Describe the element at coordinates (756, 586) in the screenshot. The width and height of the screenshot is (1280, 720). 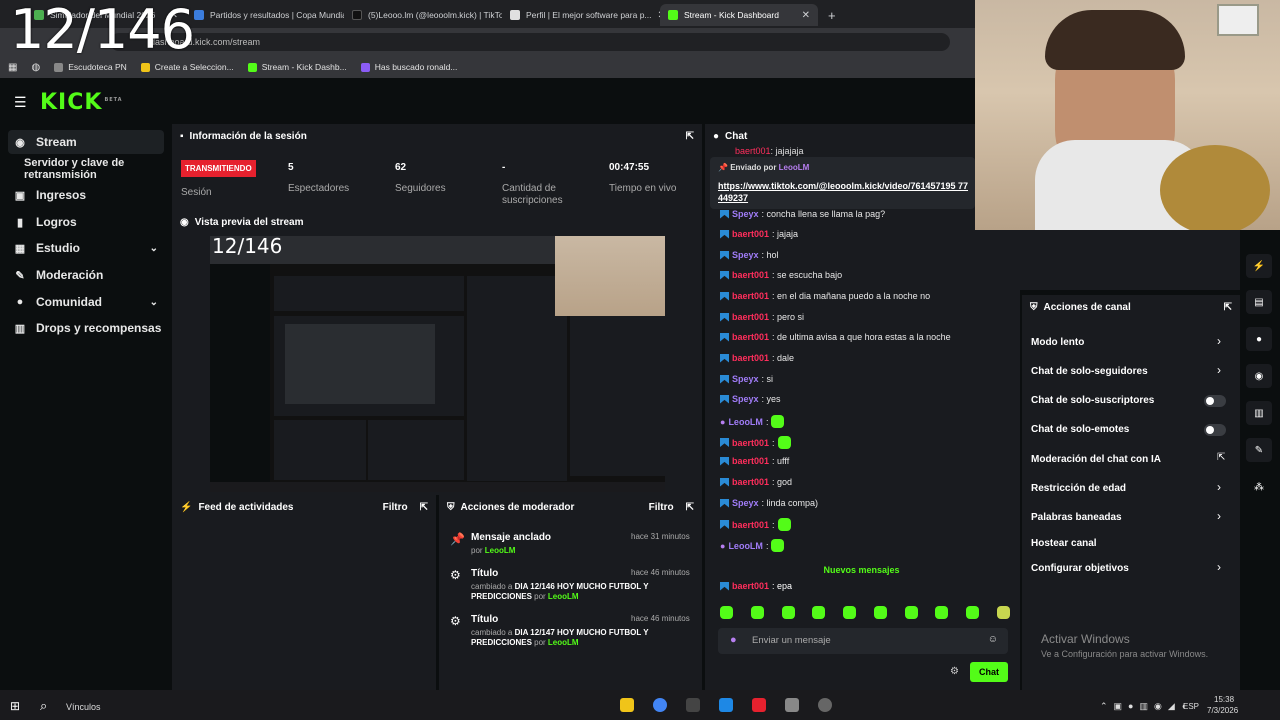
I see `chat-message: baert001: epa` at that location.